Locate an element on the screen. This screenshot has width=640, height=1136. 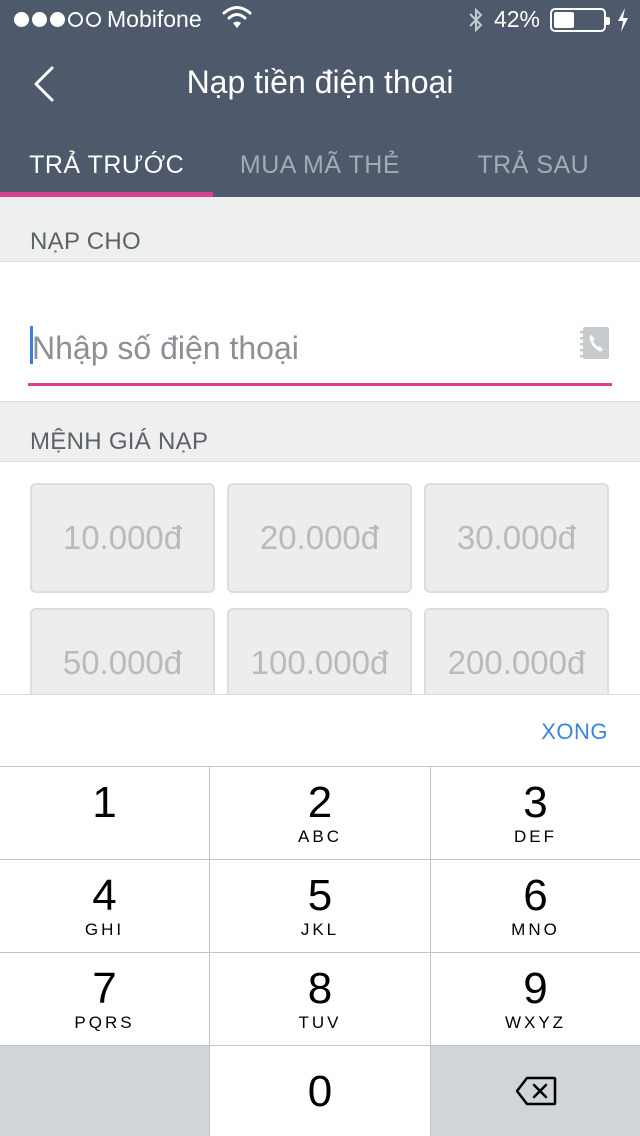
carrier-name: Mobifone is located at coordinates (154, 19).